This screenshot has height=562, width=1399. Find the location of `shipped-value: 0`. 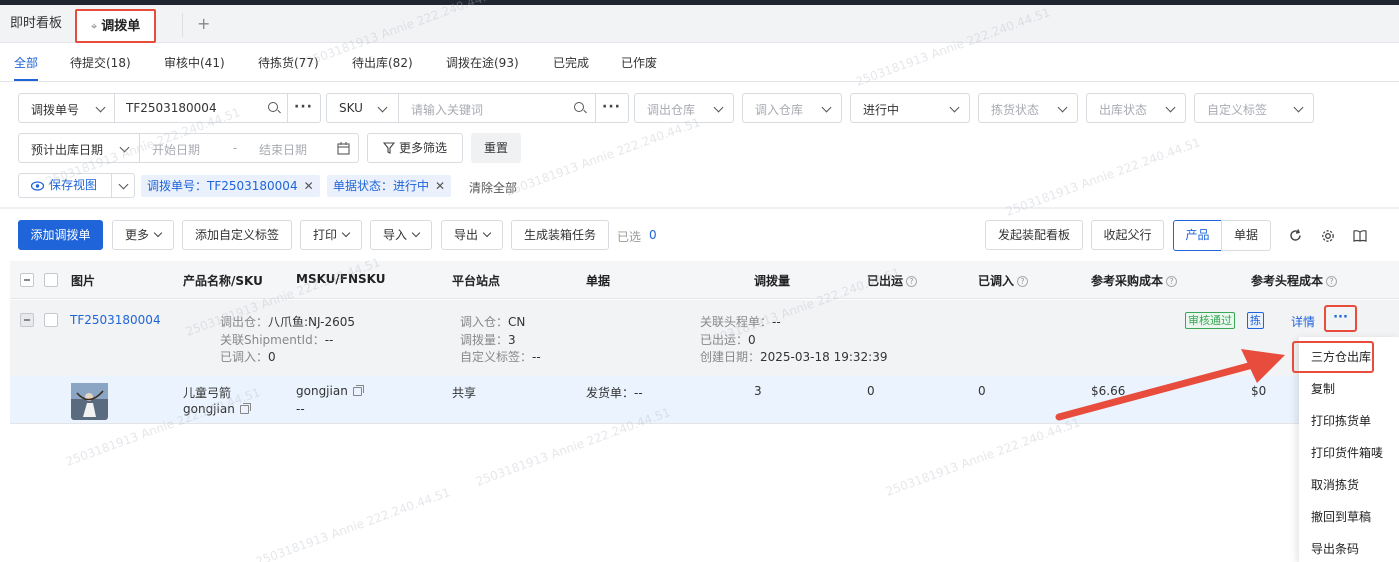

shipped-value: 0 is located at coordinates (752, 340).